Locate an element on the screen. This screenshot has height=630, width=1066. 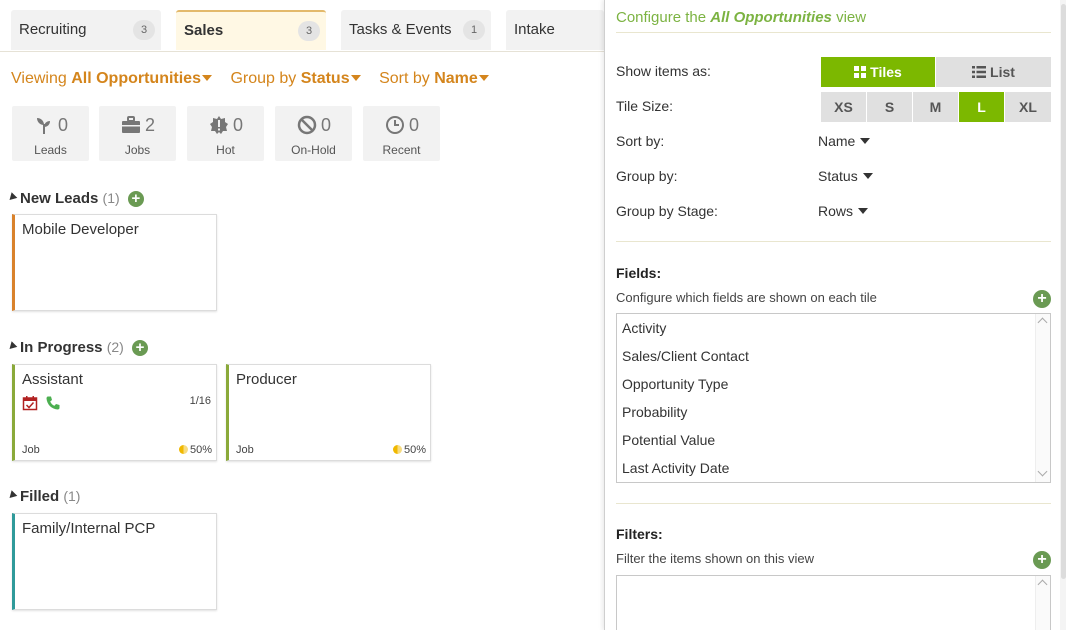
sort-by-dropdown: Name is located at coordinates (844, 141).